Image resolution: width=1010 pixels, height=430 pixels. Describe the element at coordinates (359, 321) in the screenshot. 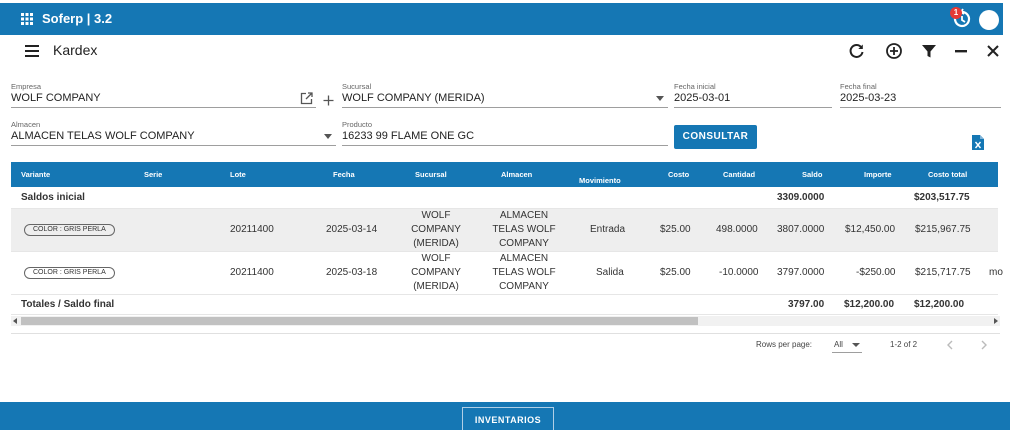

I see `scrollbar-thumb` at that location.